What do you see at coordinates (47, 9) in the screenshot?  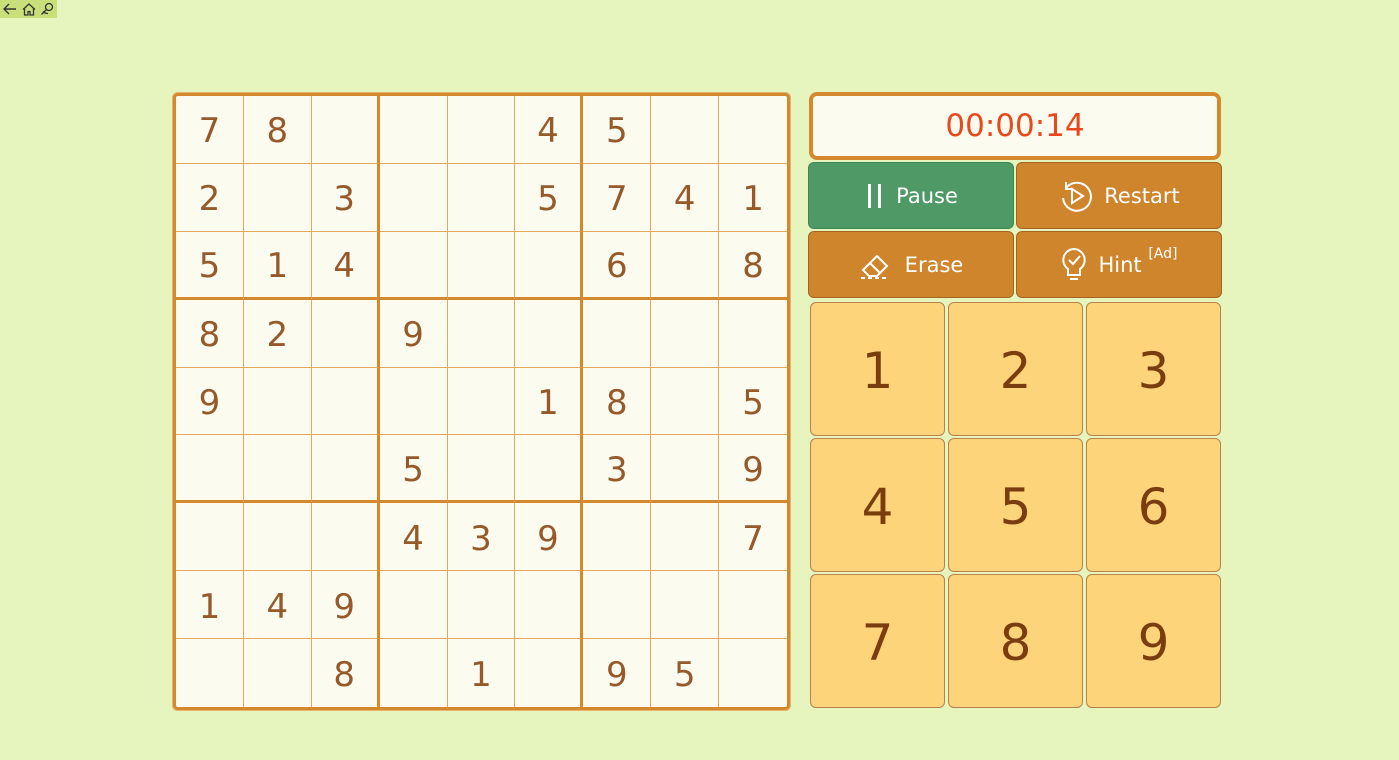 I see `profile-button` at bounding box center [47, 9].